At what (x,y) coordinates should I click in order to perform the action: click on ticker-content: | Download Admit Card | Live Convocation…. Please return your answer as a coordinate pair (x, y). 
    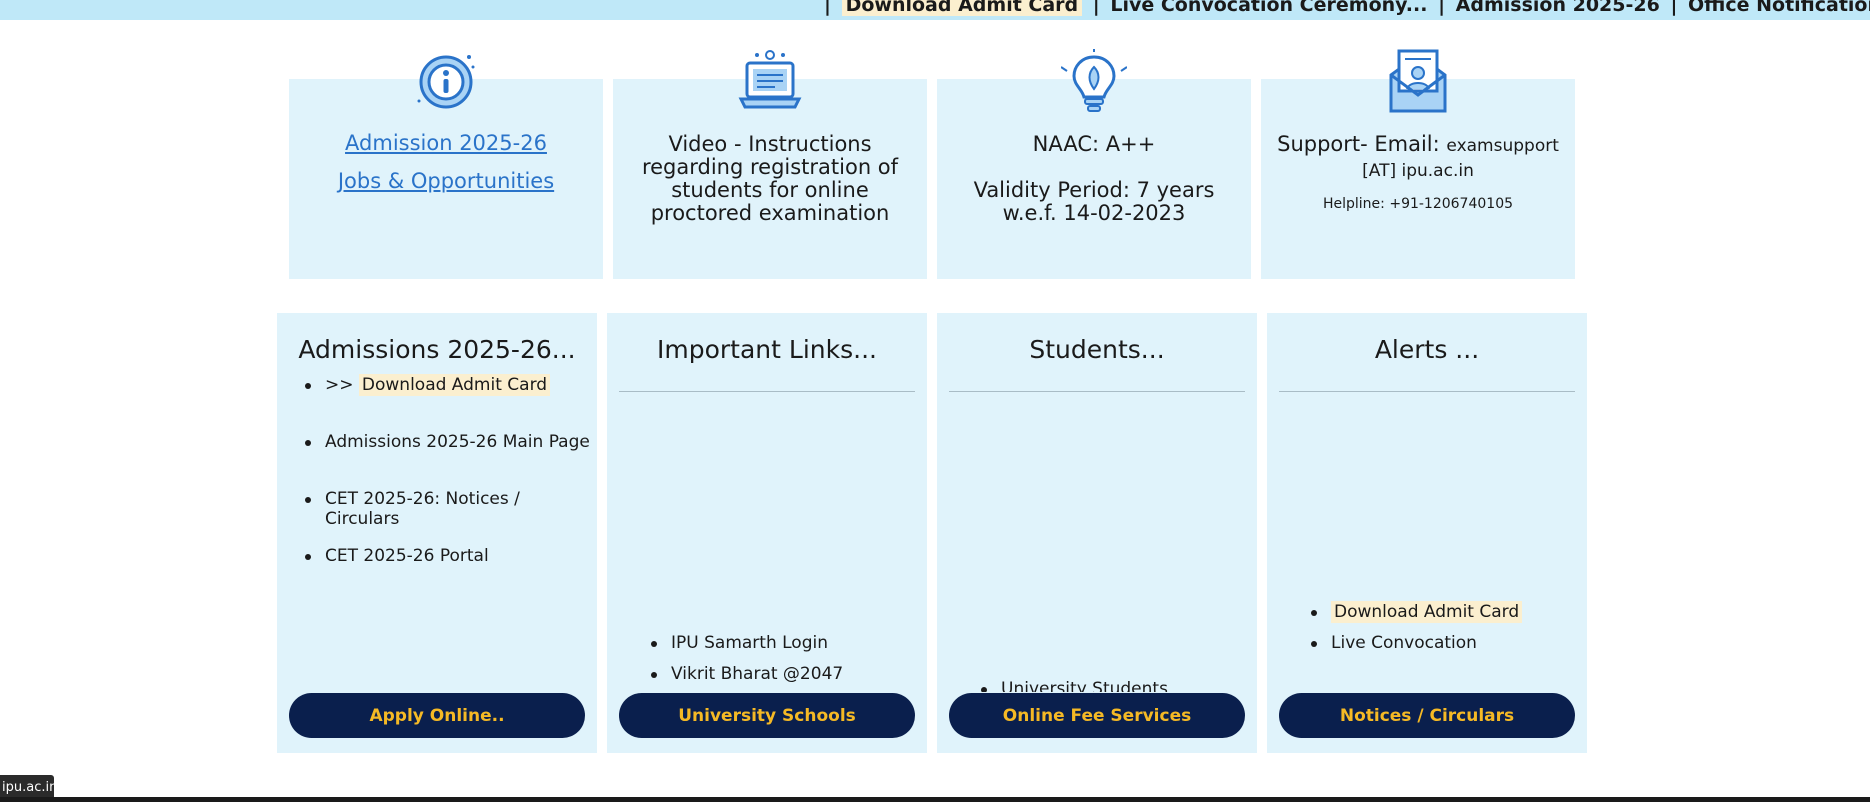
    Looking at the image, I should click on (1345, 8).